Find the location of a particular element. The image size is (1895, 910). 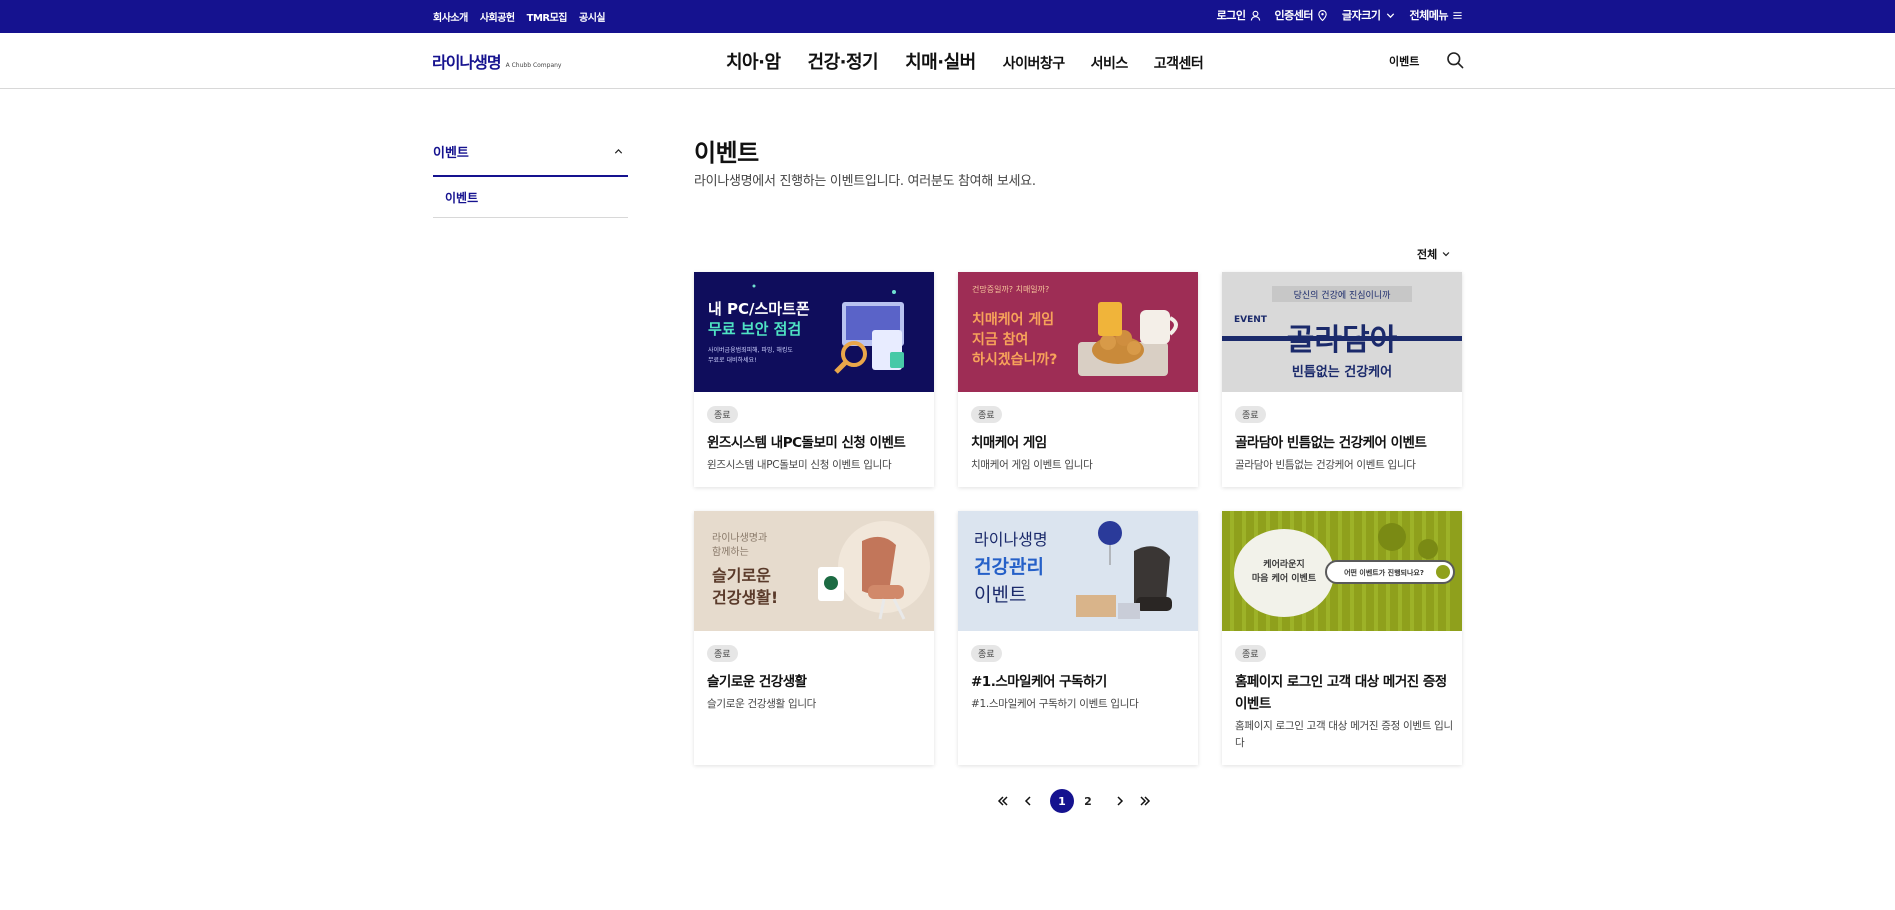

nav-cyber-window: 사이버창구 is located at coordinates (1034, 63).